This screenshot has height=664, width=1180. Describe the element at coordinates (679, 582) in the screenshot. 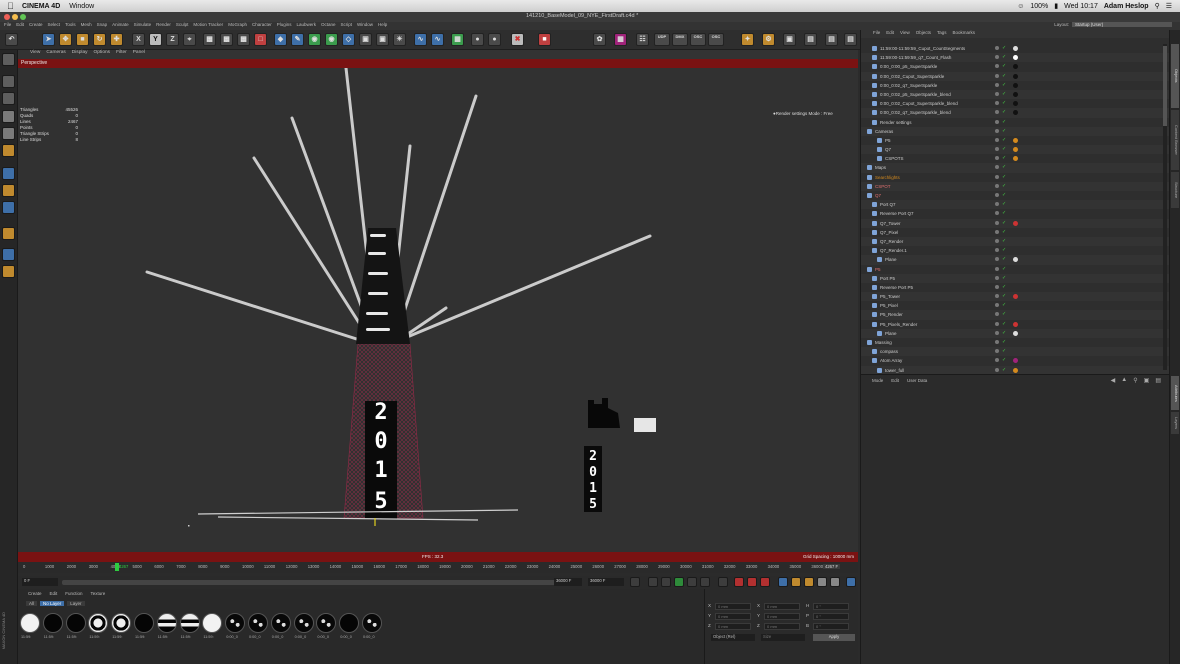

I see `play-icon` at that location.